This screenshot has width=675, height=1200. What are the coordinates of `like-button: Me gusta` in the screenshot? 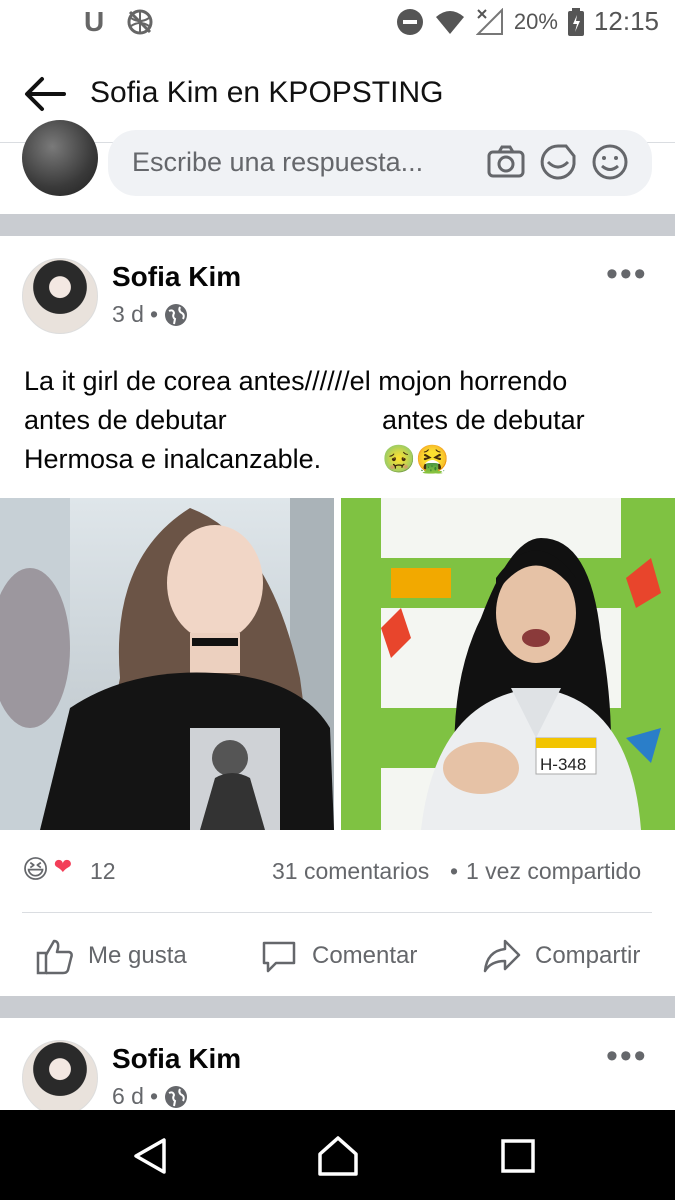 It's located at (111, 956).